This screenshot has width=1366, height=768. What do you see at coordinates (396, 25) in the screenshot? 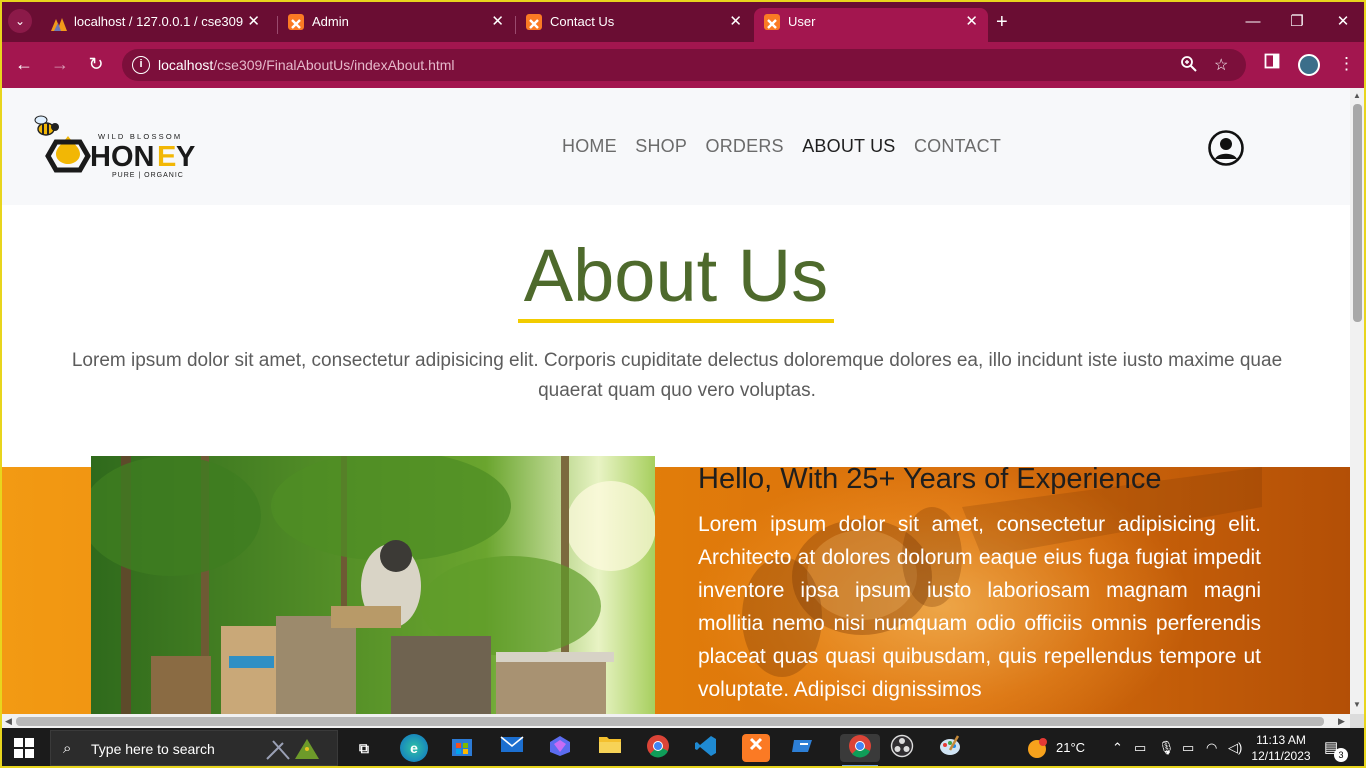
I see `tab-admin: Admin ✕` at bounding box center [396, 25].